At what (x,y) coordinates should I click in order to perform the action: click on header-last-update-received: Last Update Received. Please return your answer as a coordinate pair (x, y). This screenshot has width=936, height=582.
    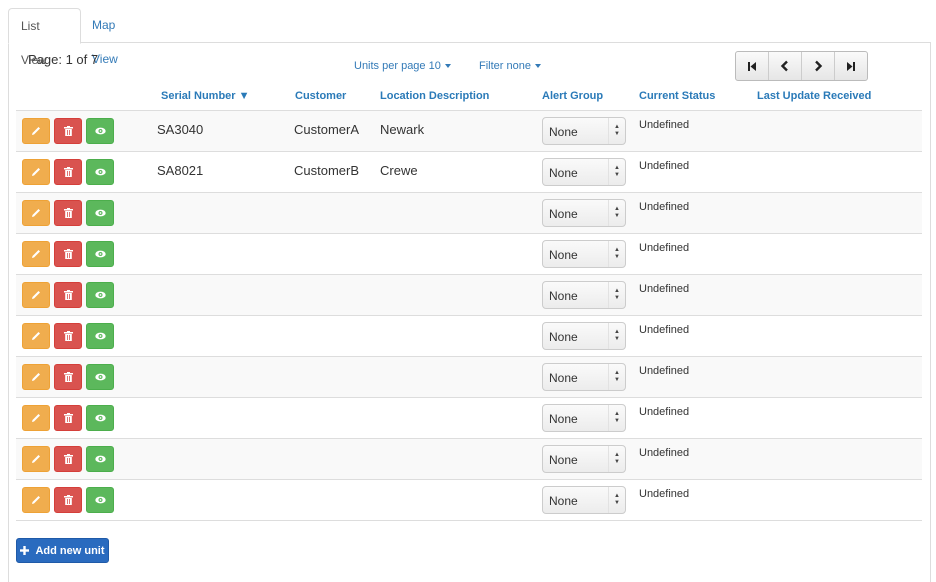
    Looking at the image, I should click on (814, 96).